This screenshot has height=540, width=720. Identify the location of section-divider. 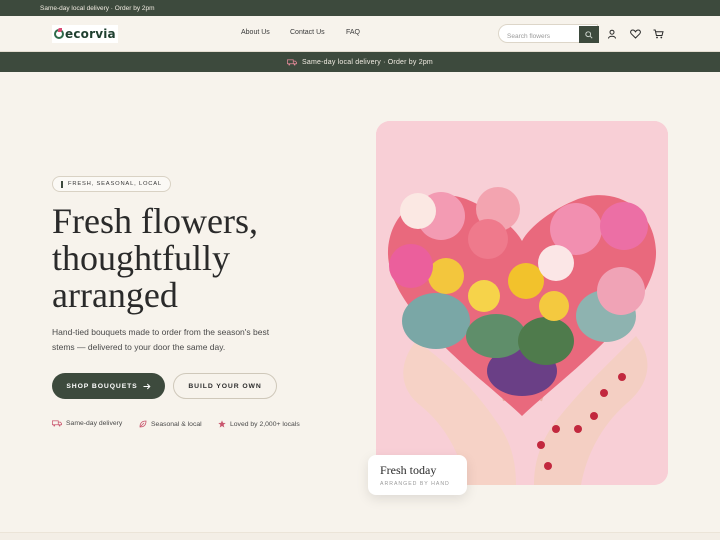
(360, 536).